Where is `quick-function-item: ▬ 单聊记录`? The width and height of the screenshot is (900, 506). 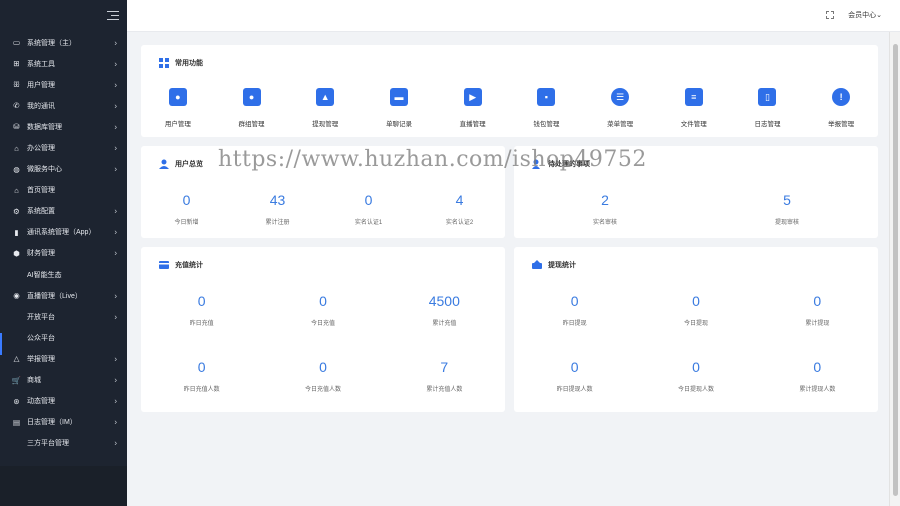
quick-function-item: ▬ 单聊记录 is located at coordinates (399, 108).